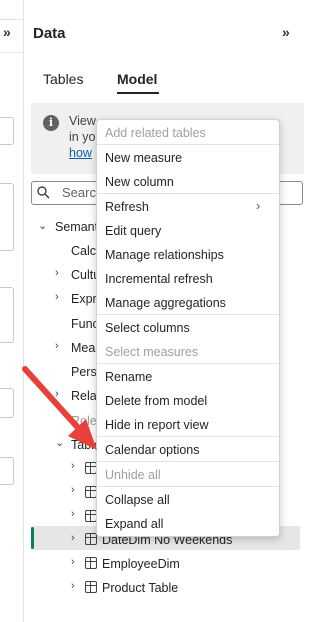 Image resolution: width=320 pixels, height=622 pixels. What do you see at coordinates (59, 408) in the screenshot?
I see `annotation-arrow-icon` at bounding box center [59, 408].